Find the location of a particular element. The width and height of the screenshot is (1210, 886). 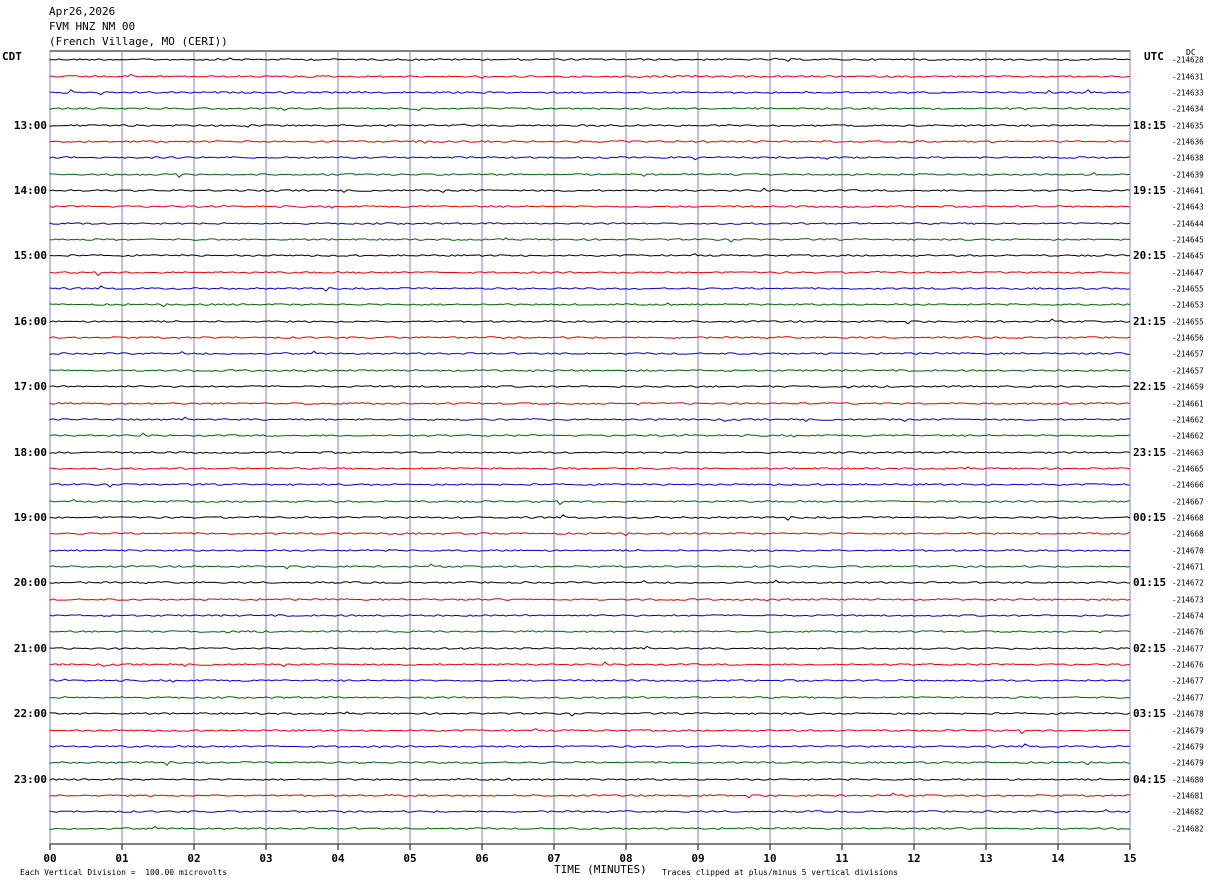

dc-offset-label: -214680 is located at coordinates (1188, 780).